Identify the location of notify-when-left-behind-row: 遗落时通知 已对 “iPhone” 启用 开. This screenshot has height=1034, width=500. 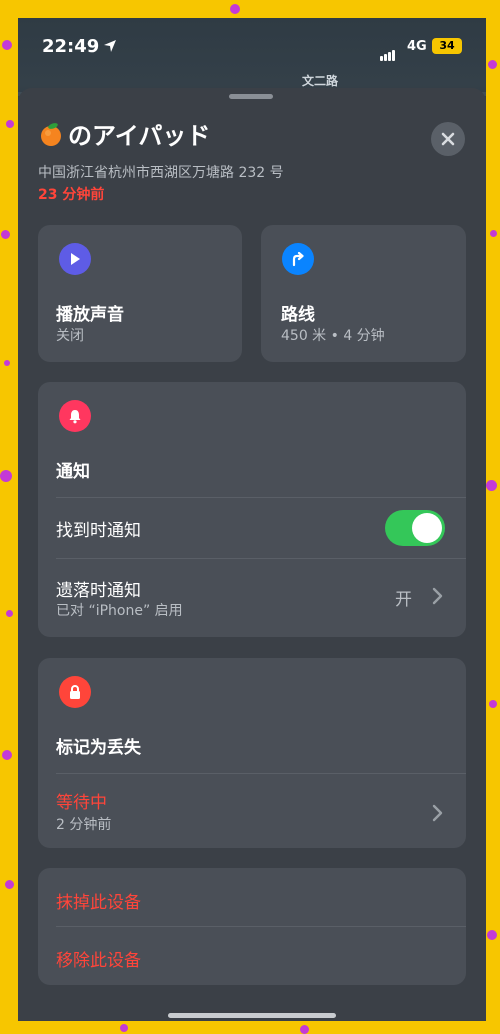
(252, 598).